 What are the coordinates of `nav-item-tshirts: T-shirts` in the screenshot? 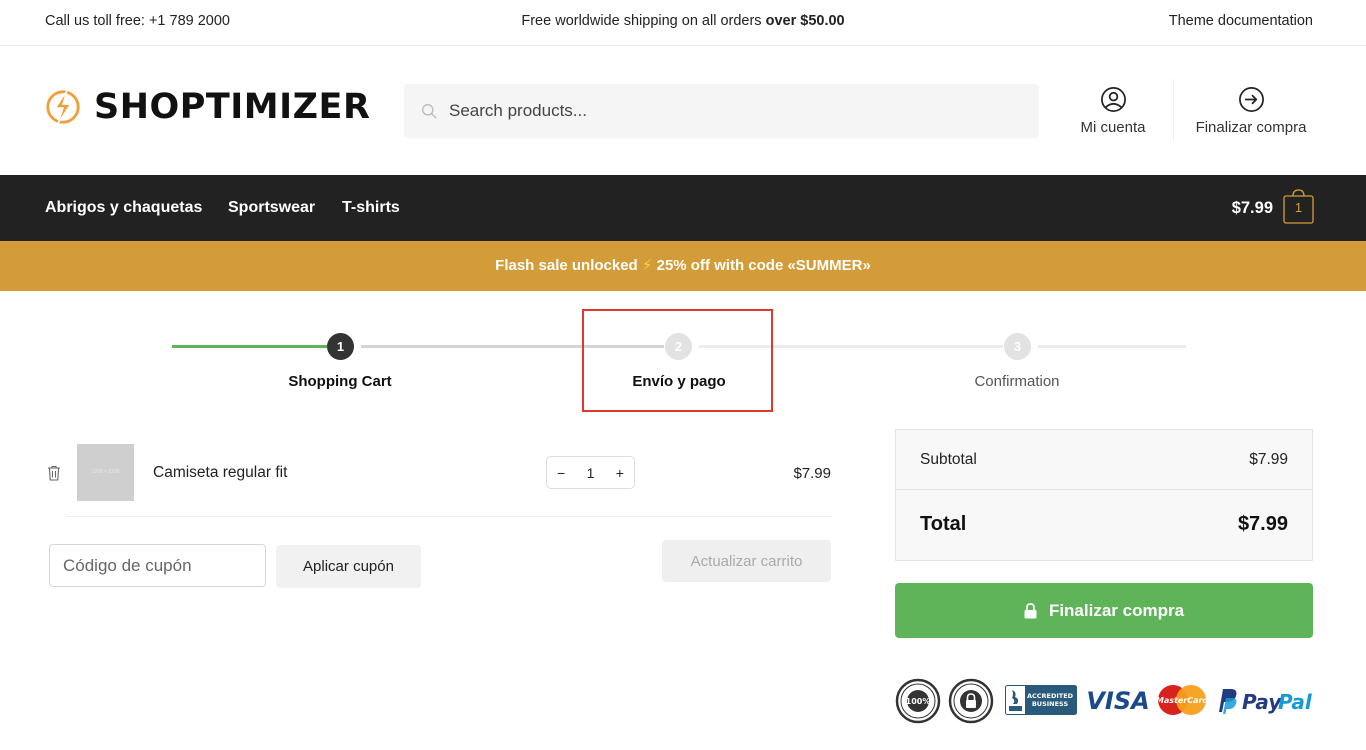 It's located at (371, 208).